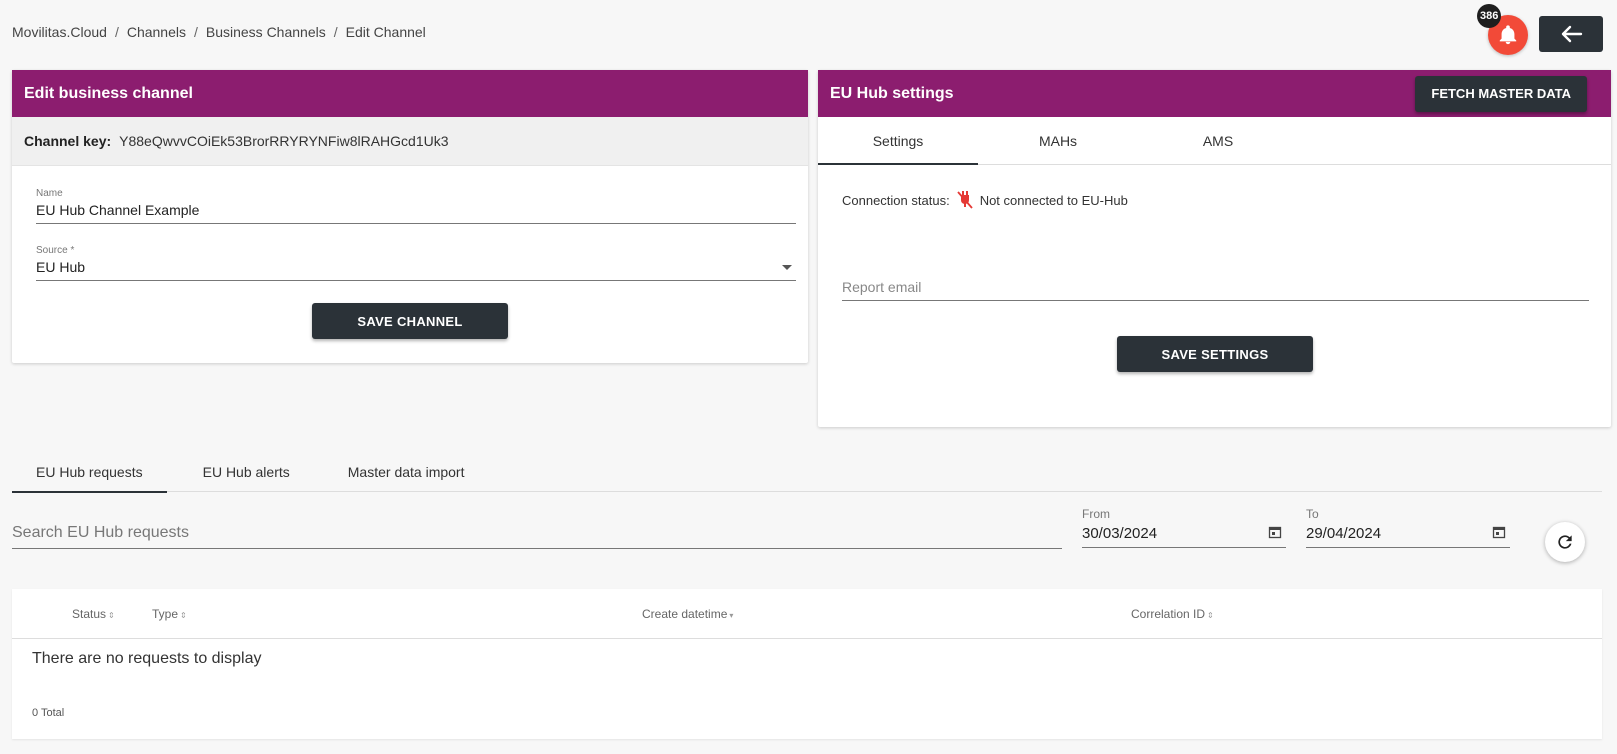 The image size is (1617, 754). I want to click on report-email-input: Report email, so click(1215, 290).